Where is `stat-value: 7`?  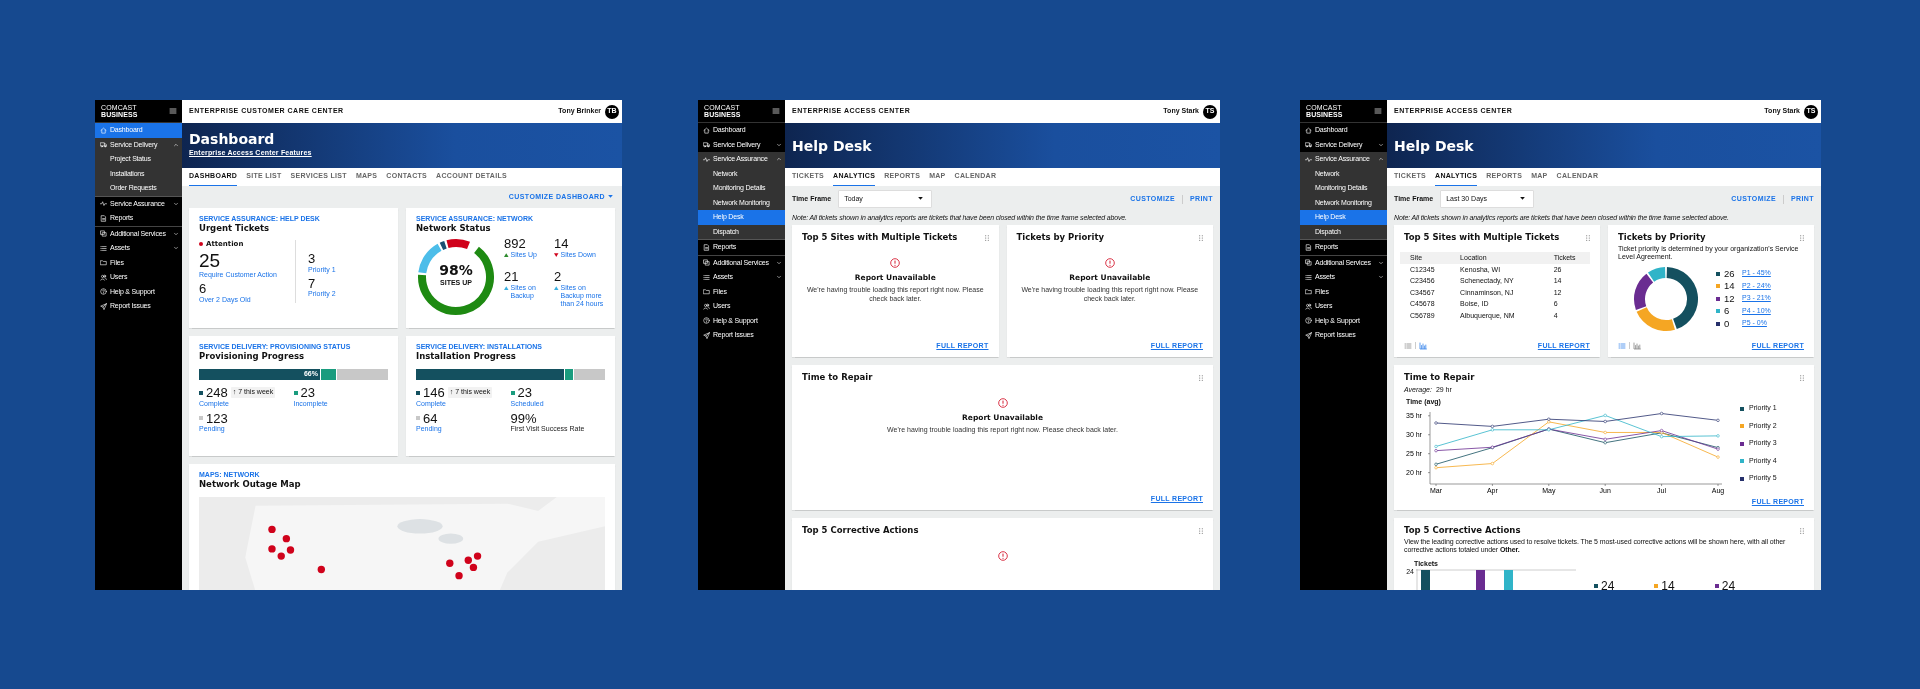 stat-value: 7 is located at coordinates (312, 283).